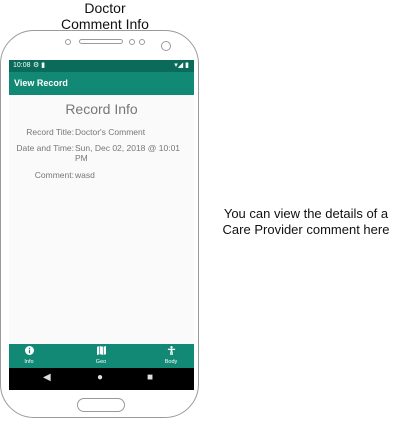  I want to click on app-bar-title: View Record, so click(41, 83).